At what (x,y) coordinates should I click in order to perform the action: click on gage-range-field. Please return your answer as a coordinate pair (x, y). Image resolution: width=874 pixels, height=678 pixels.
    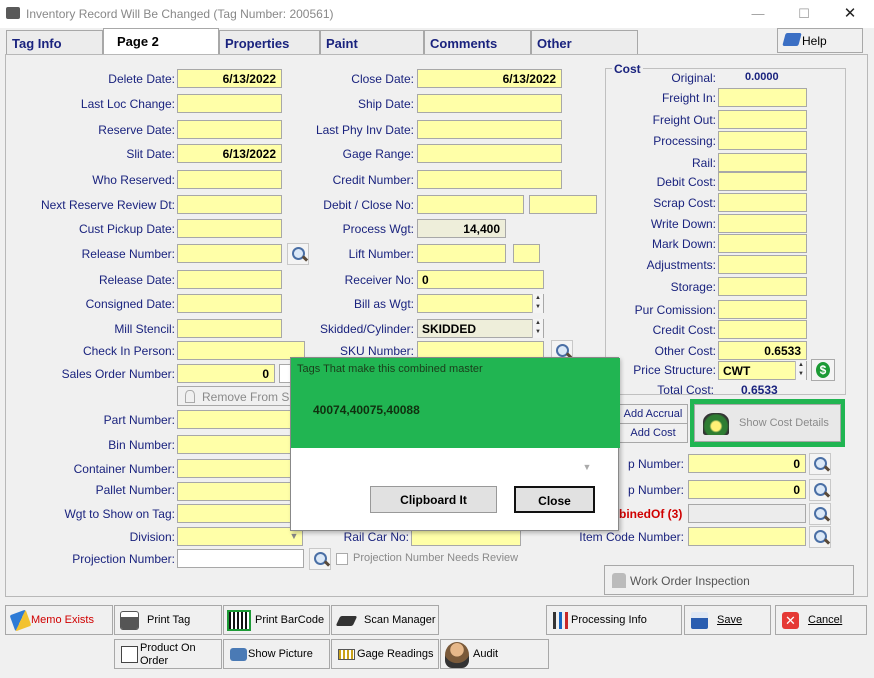
    Looking at the image, I should click on (489, 153).